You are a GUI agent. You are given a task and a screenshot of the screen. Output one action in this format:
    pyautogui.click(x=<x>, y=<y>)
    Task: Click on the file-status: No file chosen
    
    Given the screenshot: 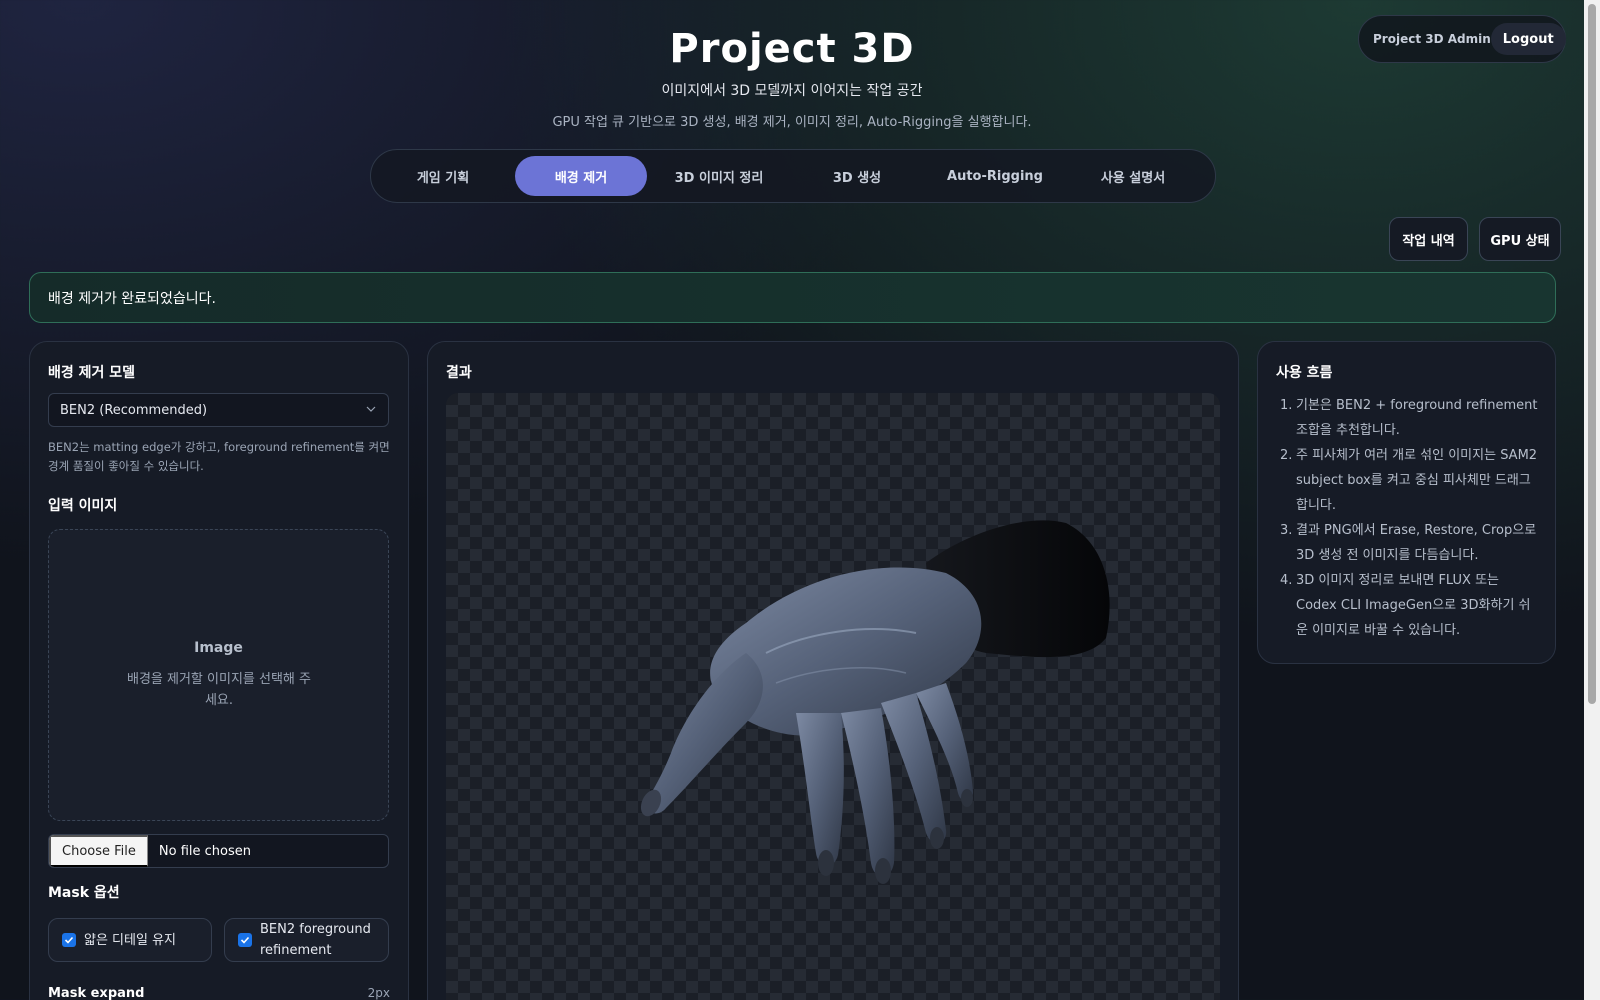 What is the action you would take?
    pyautogui.click(x=204, y=851)
    